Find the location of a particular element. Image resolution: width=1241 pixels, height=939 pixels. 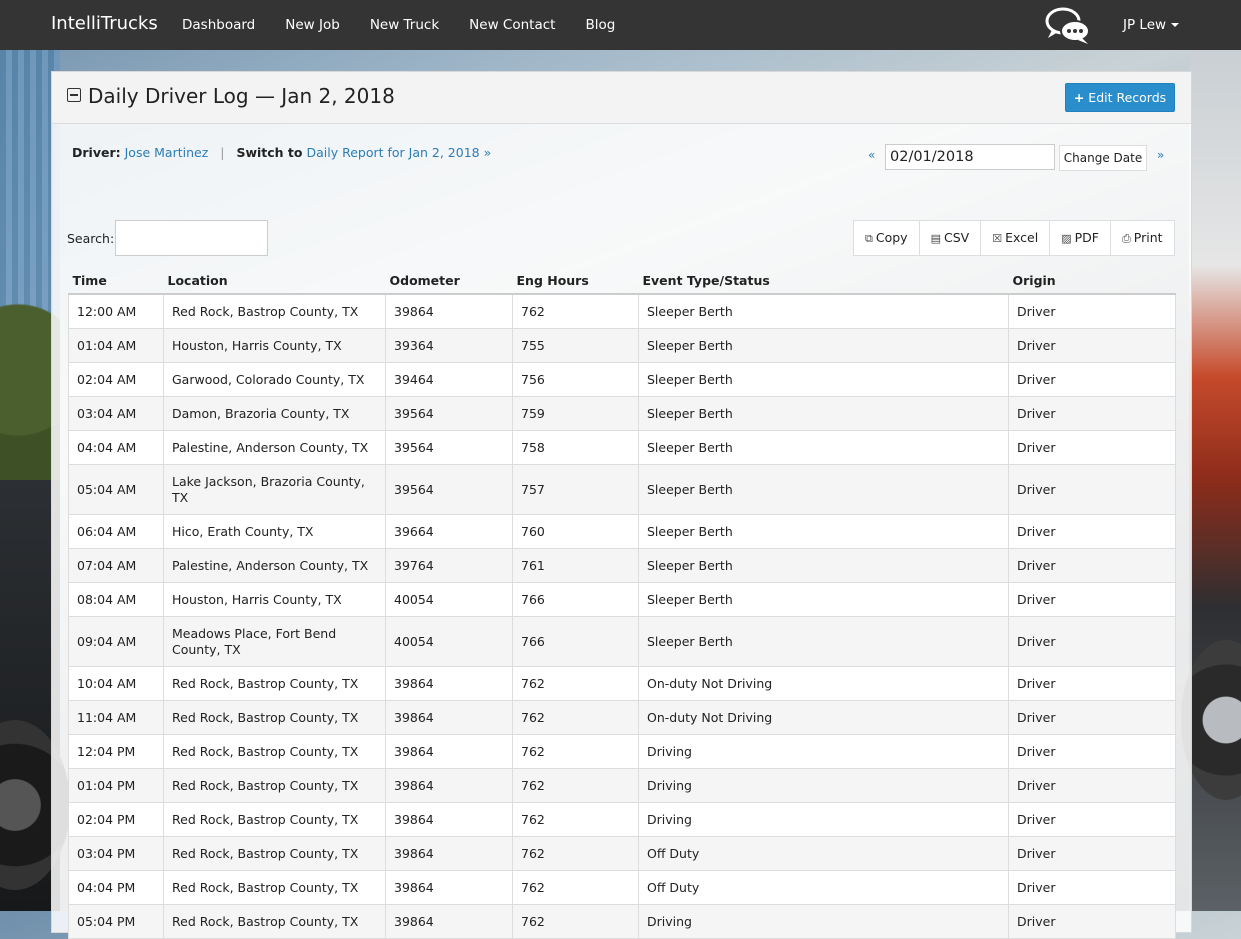

column-header-origin: Origin is located at coordinates (1092, 281).